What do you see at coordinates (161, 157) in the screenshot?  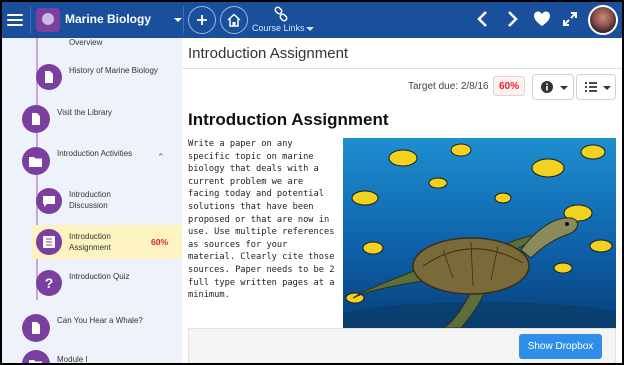 I see `chevron-up-icon: ⌃` at bounding box center [161, 157].